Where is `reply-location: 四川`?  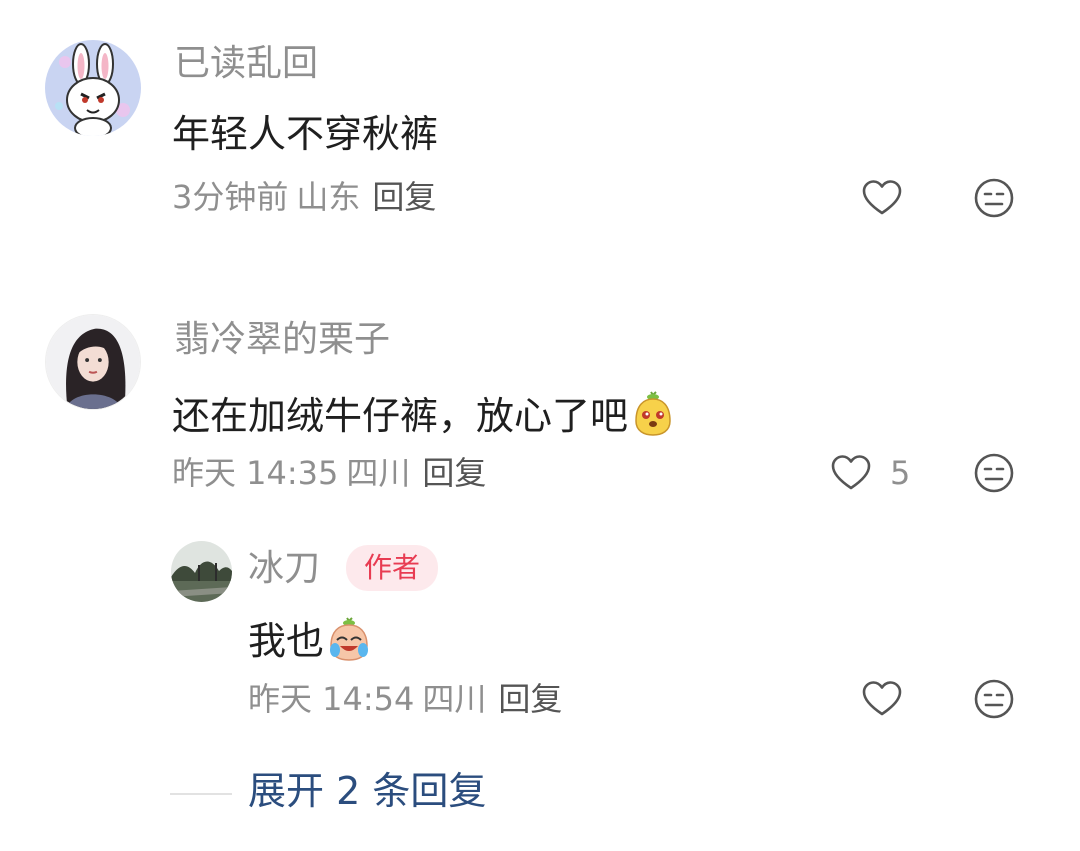
reply-location: 四川 is located at coordinates (454, 699).